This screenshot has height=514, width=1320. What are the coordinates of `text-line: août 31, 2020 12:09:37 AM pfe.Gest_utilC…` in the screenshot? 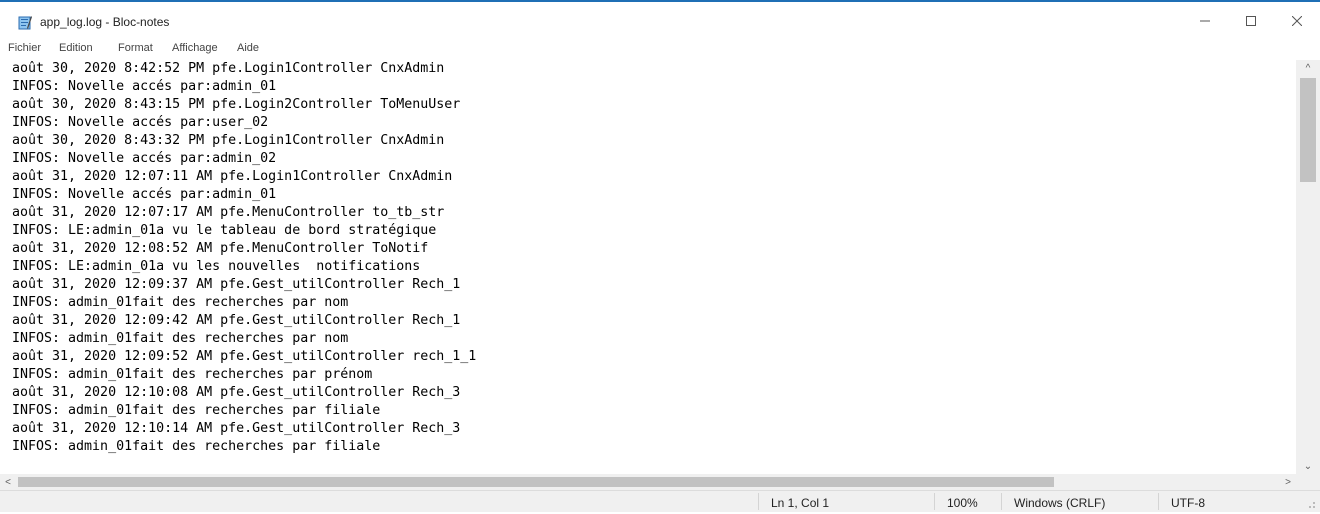 It's located at (236, 284).